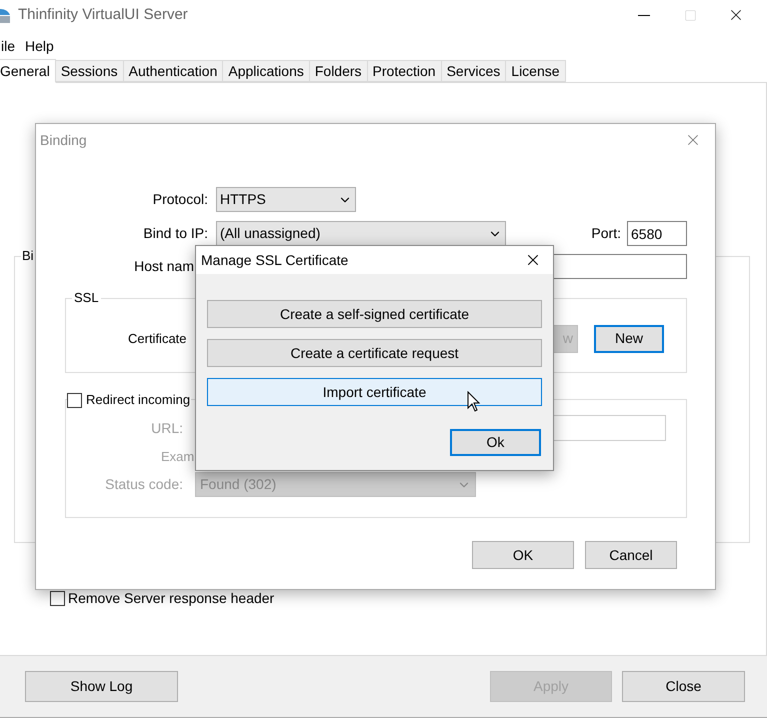 This screenshot has width=767, height=718. Describe the element at coordinates (10, 46) in the screenshot. I see `menu-item: ile` at that location.